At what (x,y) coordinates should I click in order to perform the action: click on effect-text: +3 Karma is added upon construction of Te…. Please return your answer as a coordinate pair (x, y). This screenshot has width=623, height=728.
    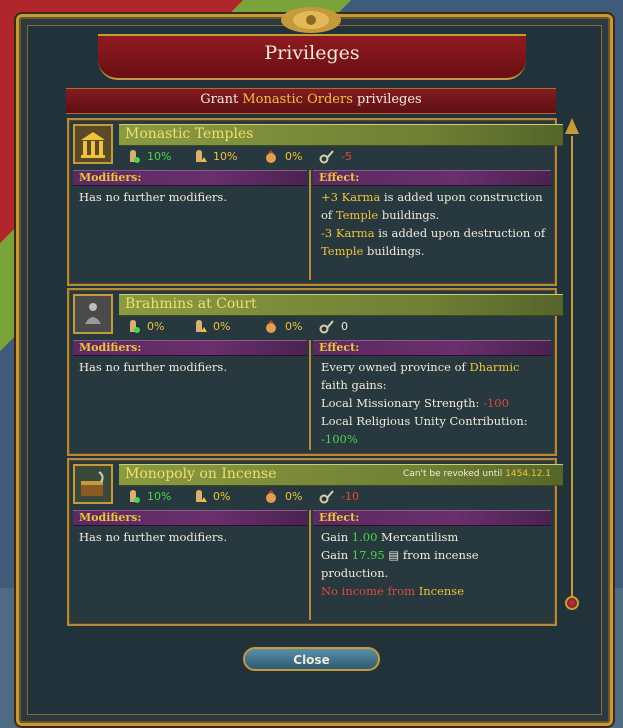
    Looking at the image, I should click on (437, 224).